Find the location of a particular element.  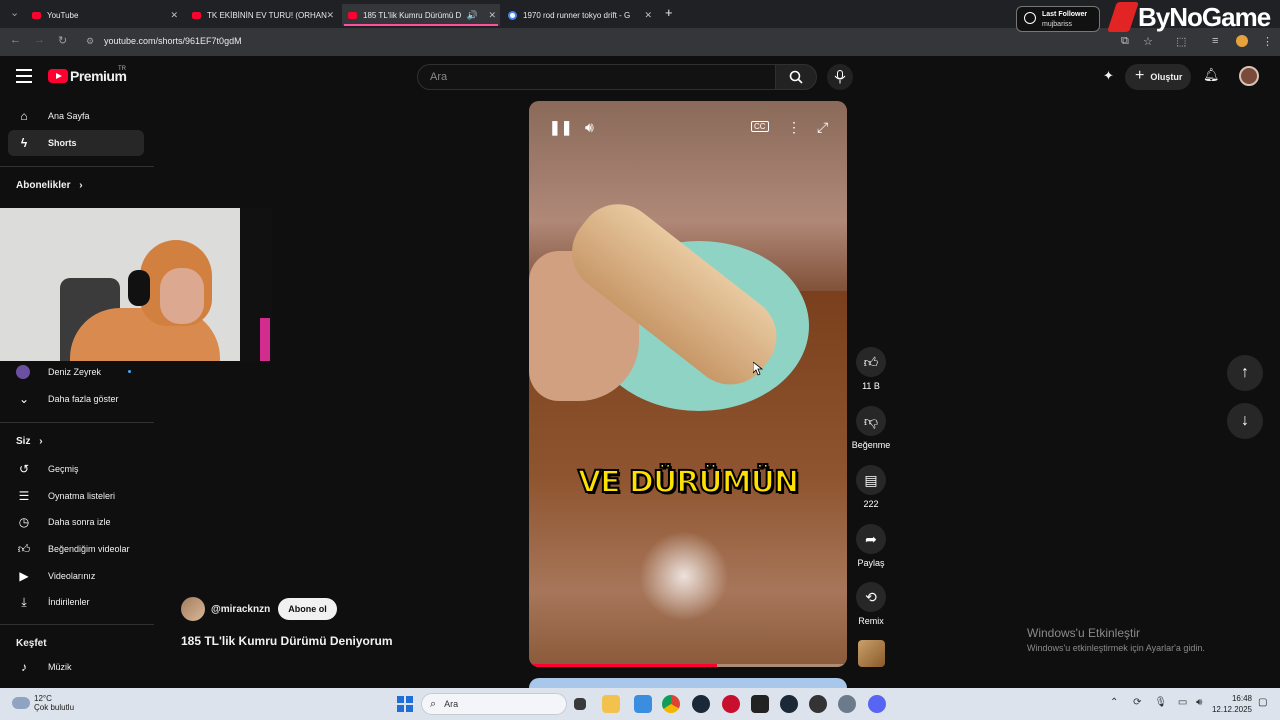

search-input is located at coordinates (580, 77).